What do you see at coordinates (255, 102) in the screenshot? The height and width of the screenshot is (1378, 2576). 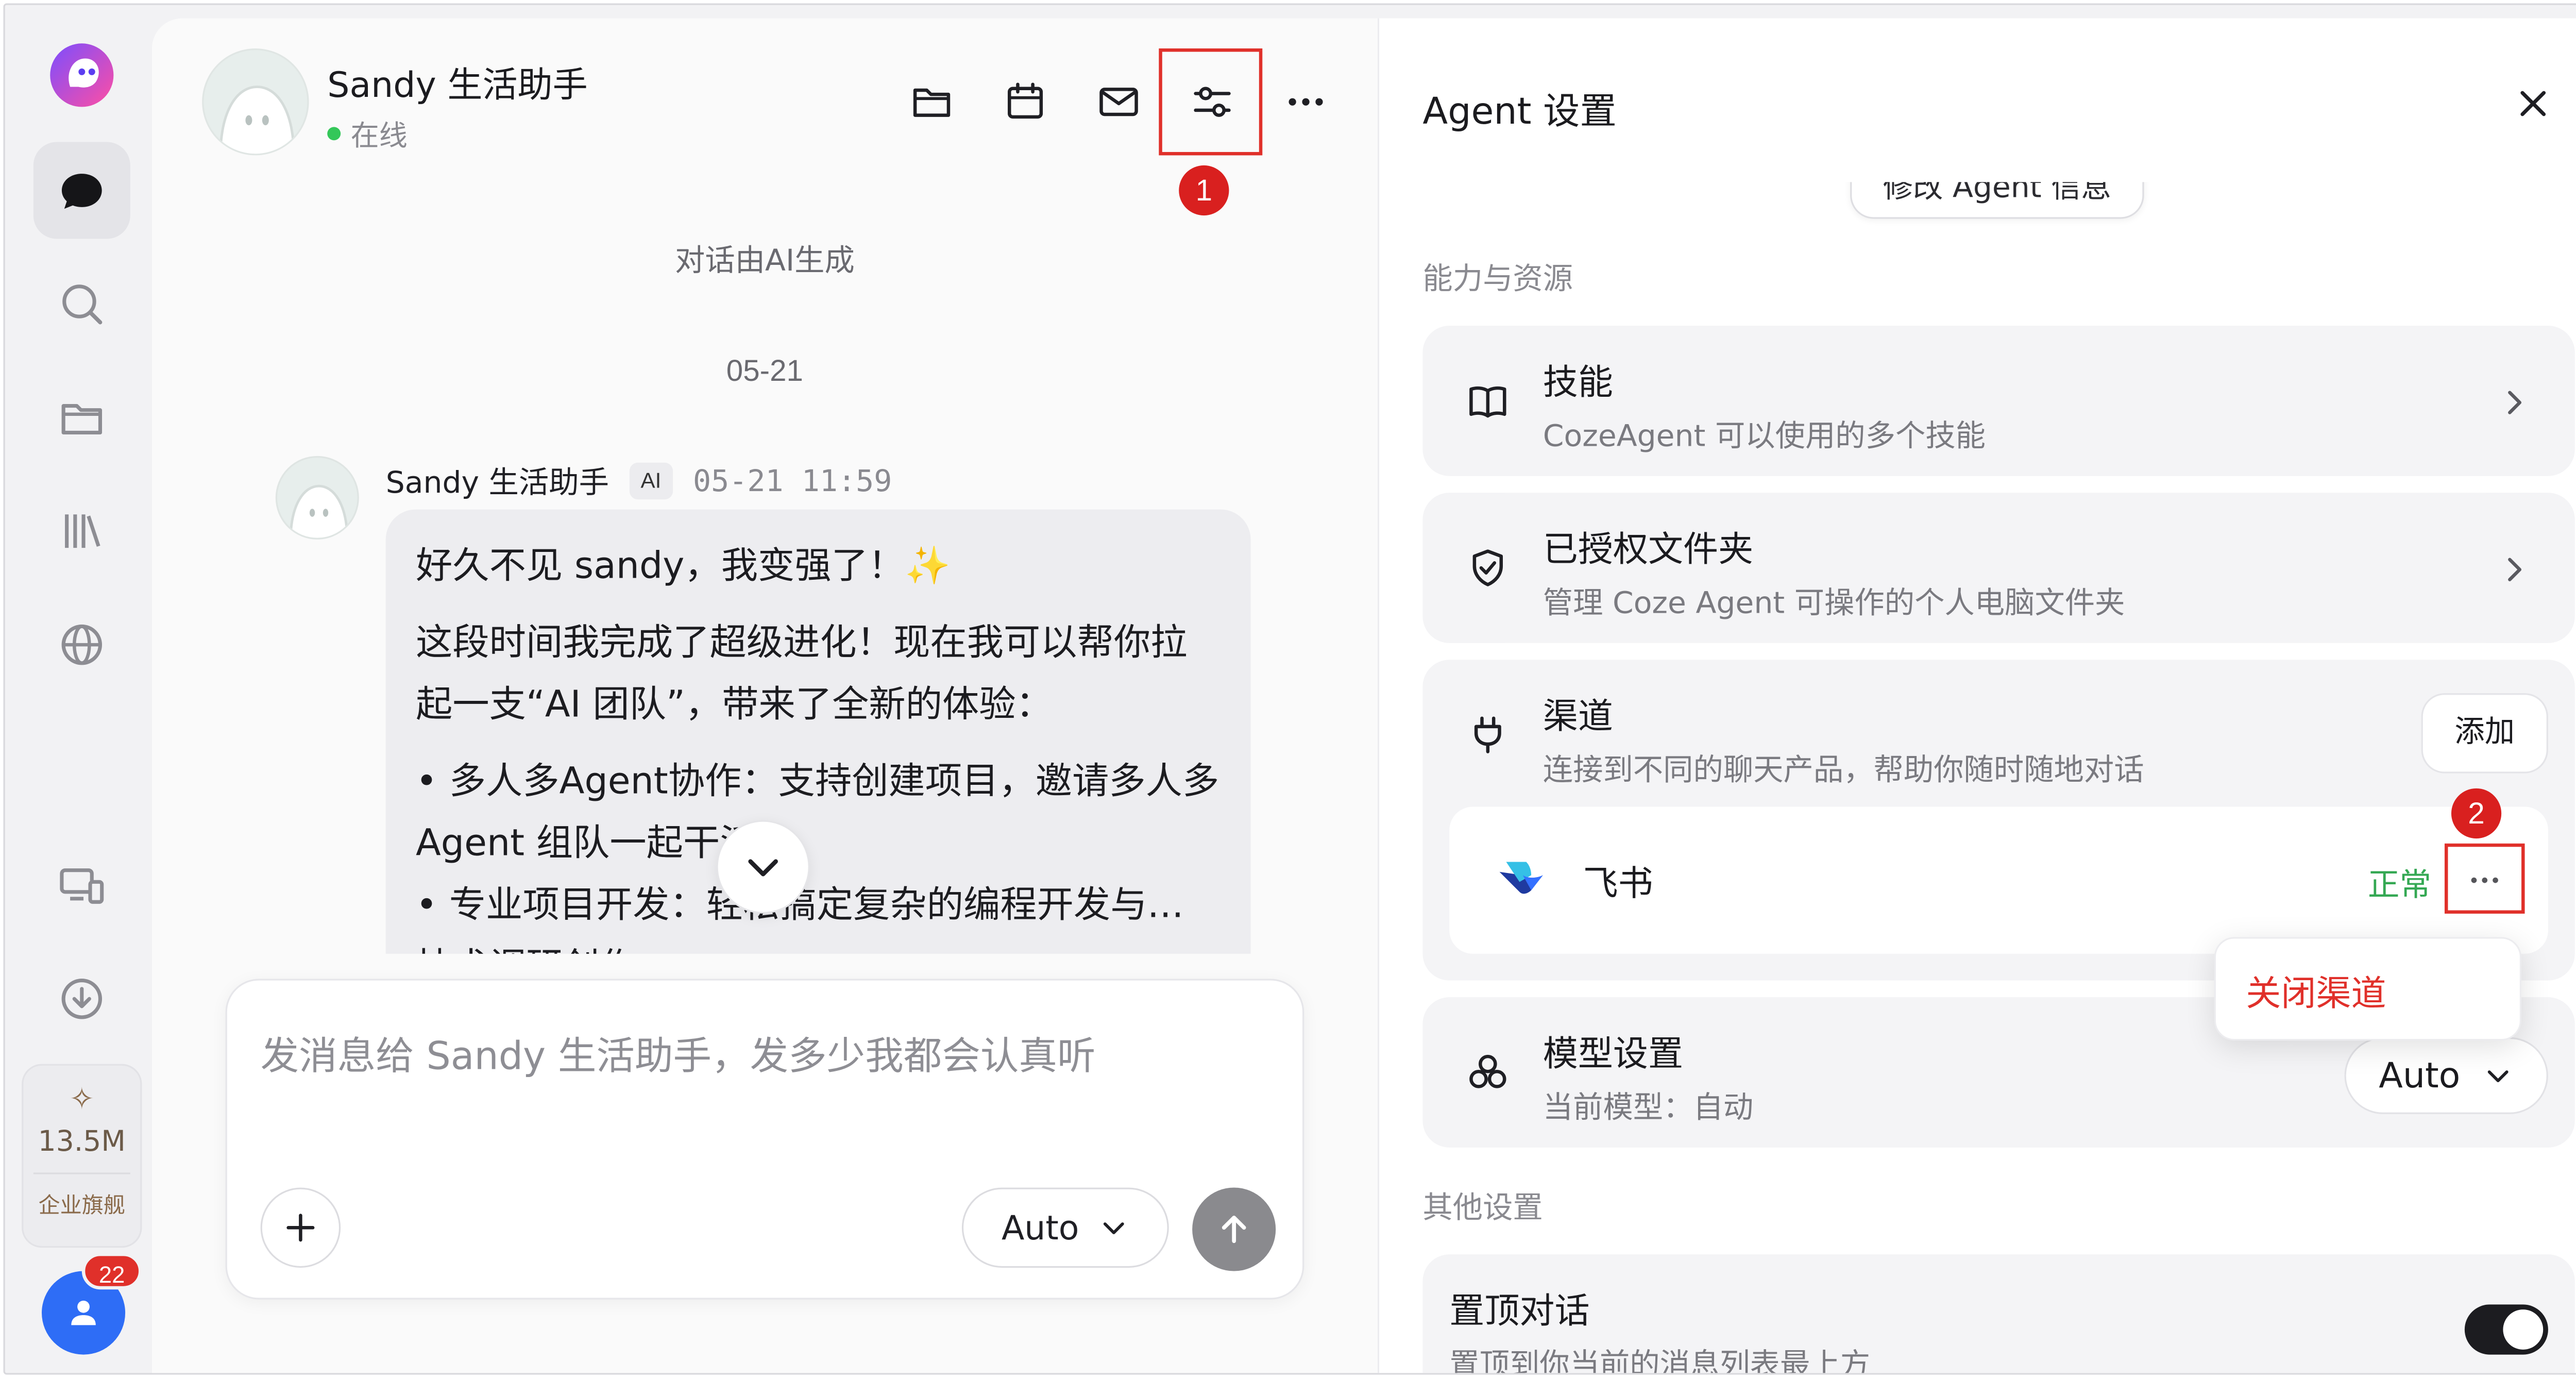 I see `agent-avatar` at bounding box center [255, 102].